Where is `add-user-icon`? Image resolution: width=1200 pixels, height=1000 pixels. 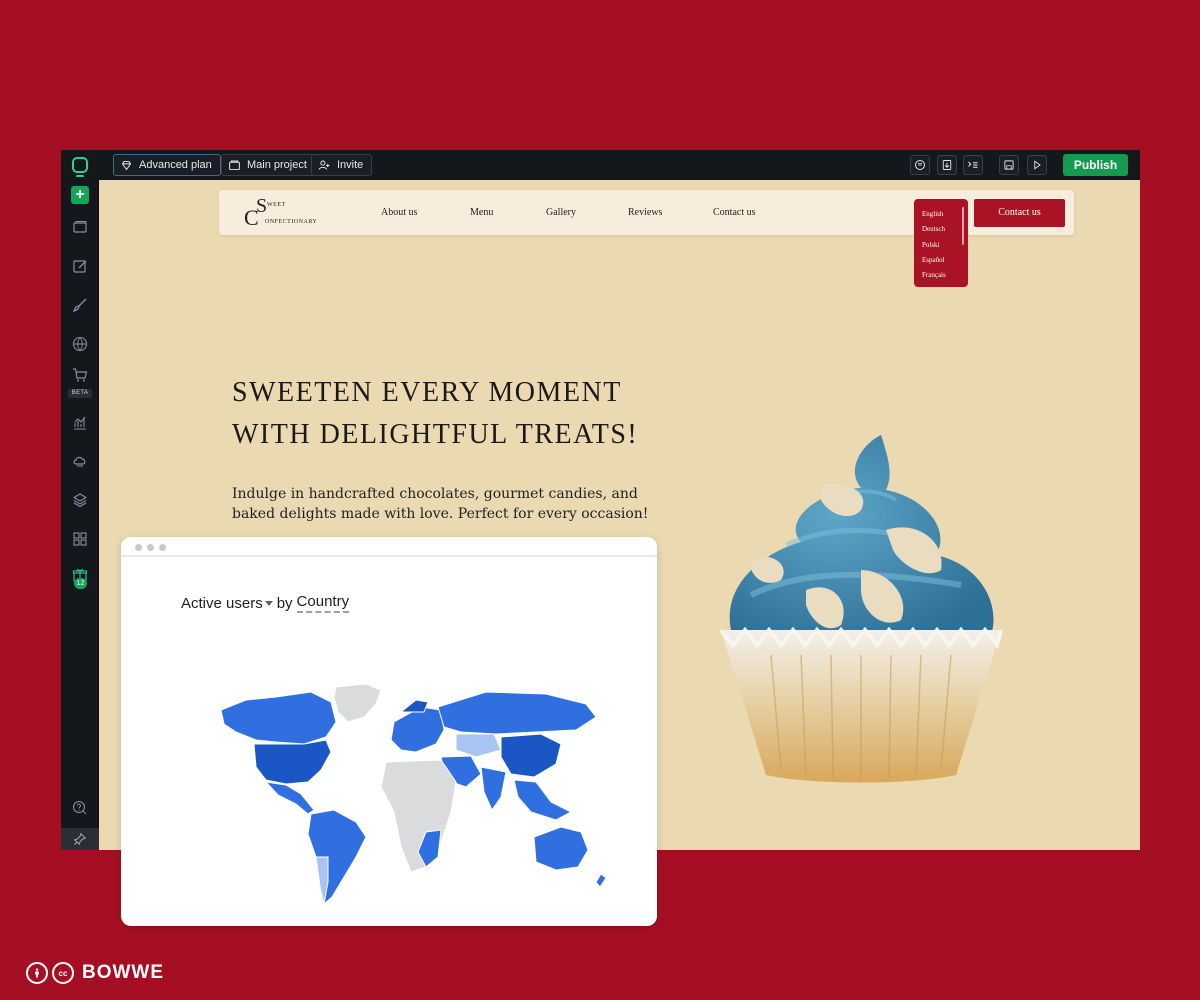 add-user-icon is located at coordinates (324, 165).